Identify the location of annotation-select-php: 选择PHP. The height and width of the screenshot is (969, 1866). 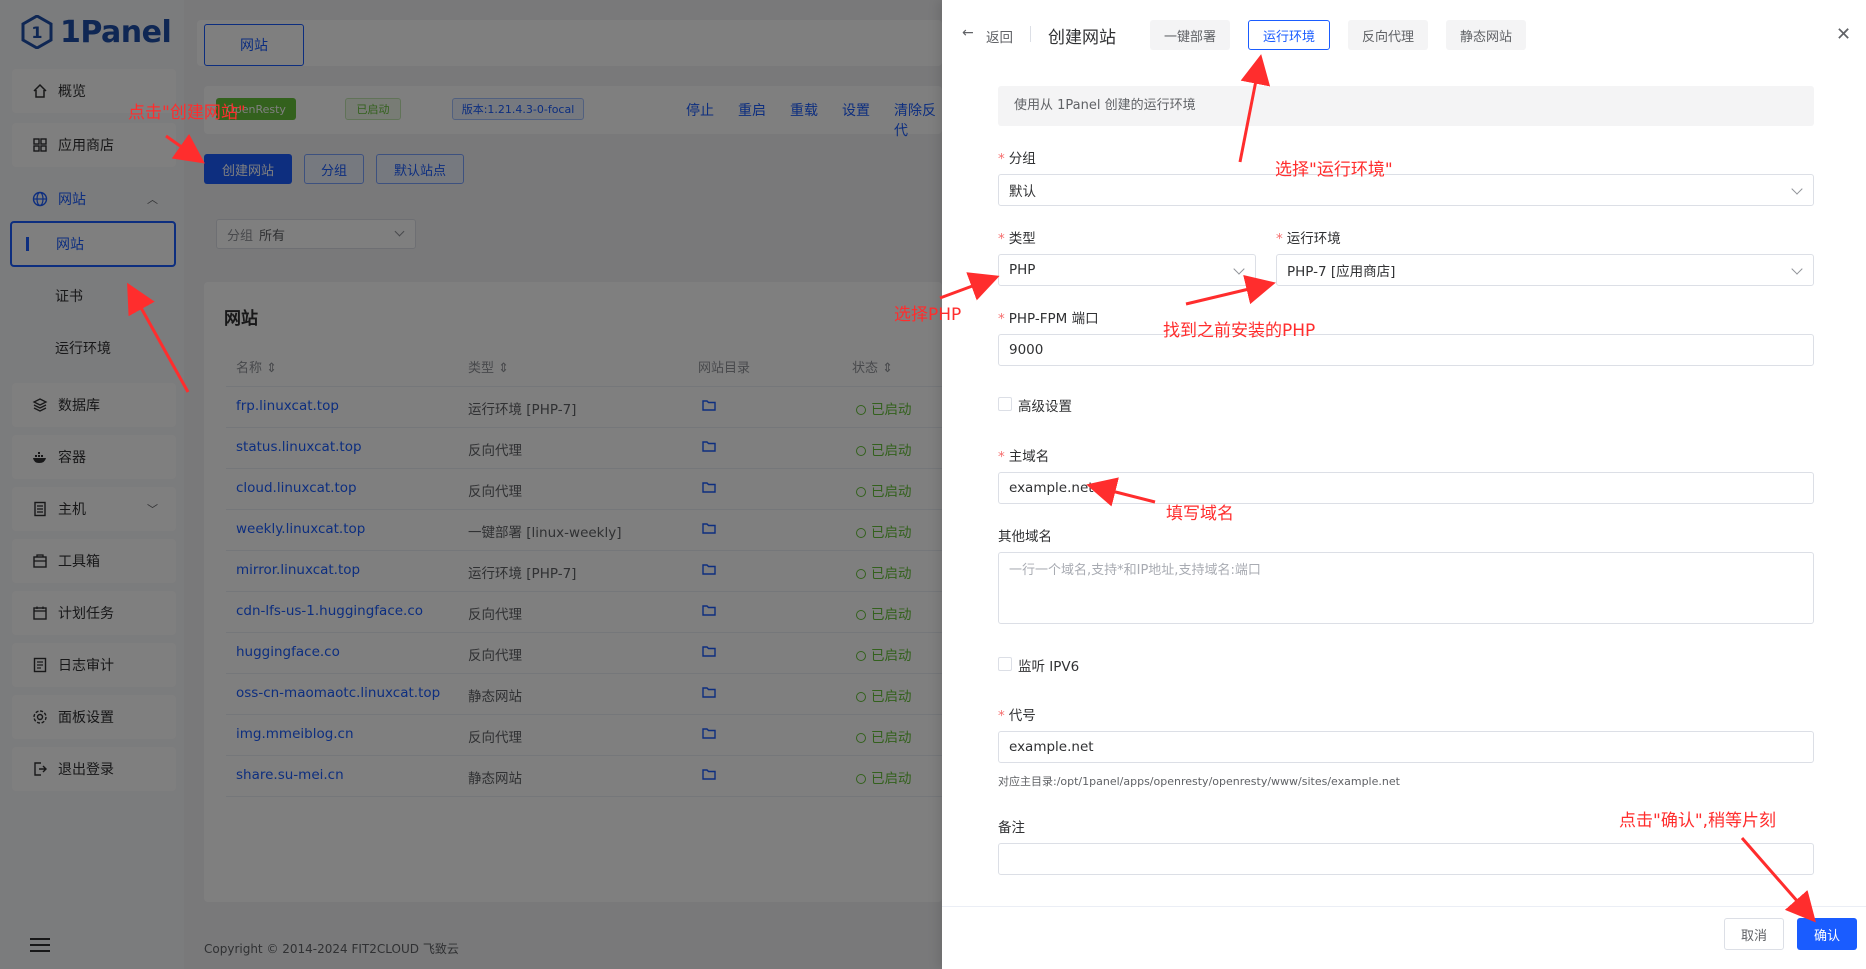
(928, 315).